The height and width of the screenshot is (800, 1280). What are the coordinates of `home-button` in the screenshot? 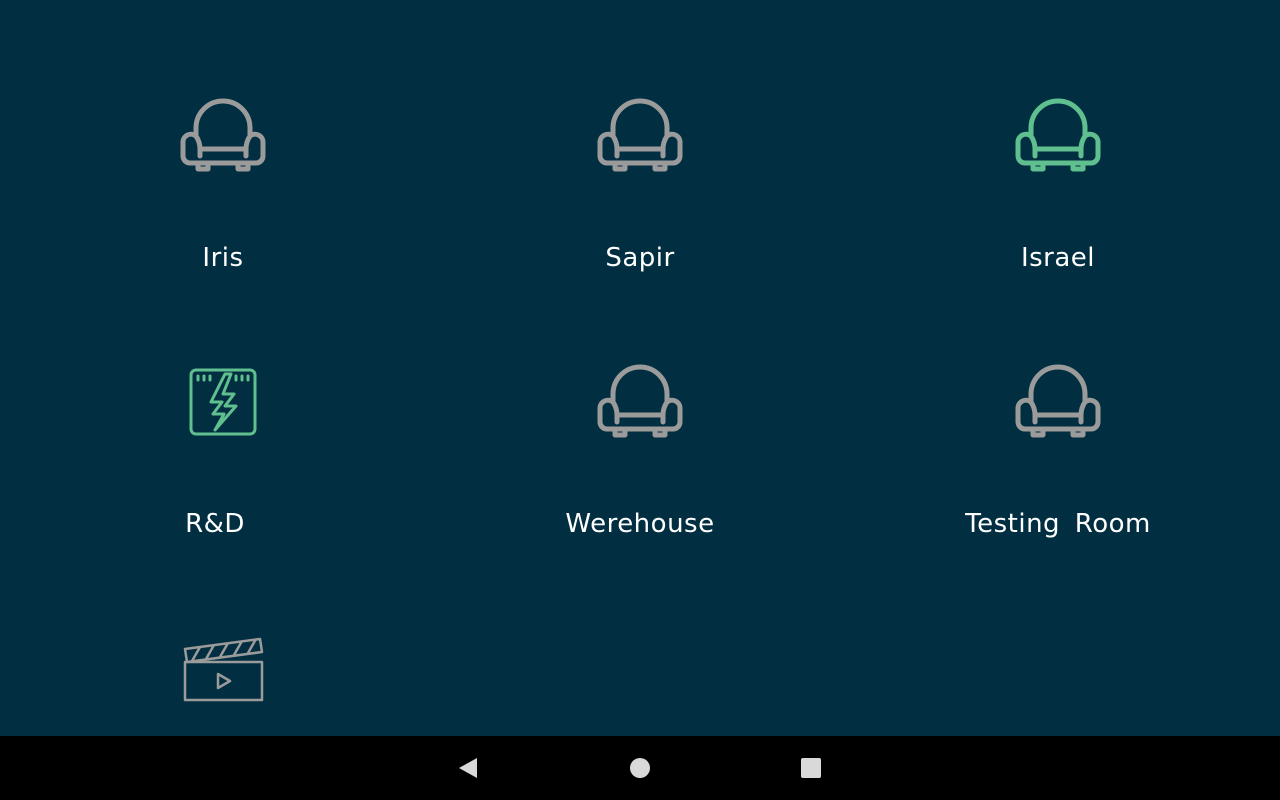 It's located at (640, 768).